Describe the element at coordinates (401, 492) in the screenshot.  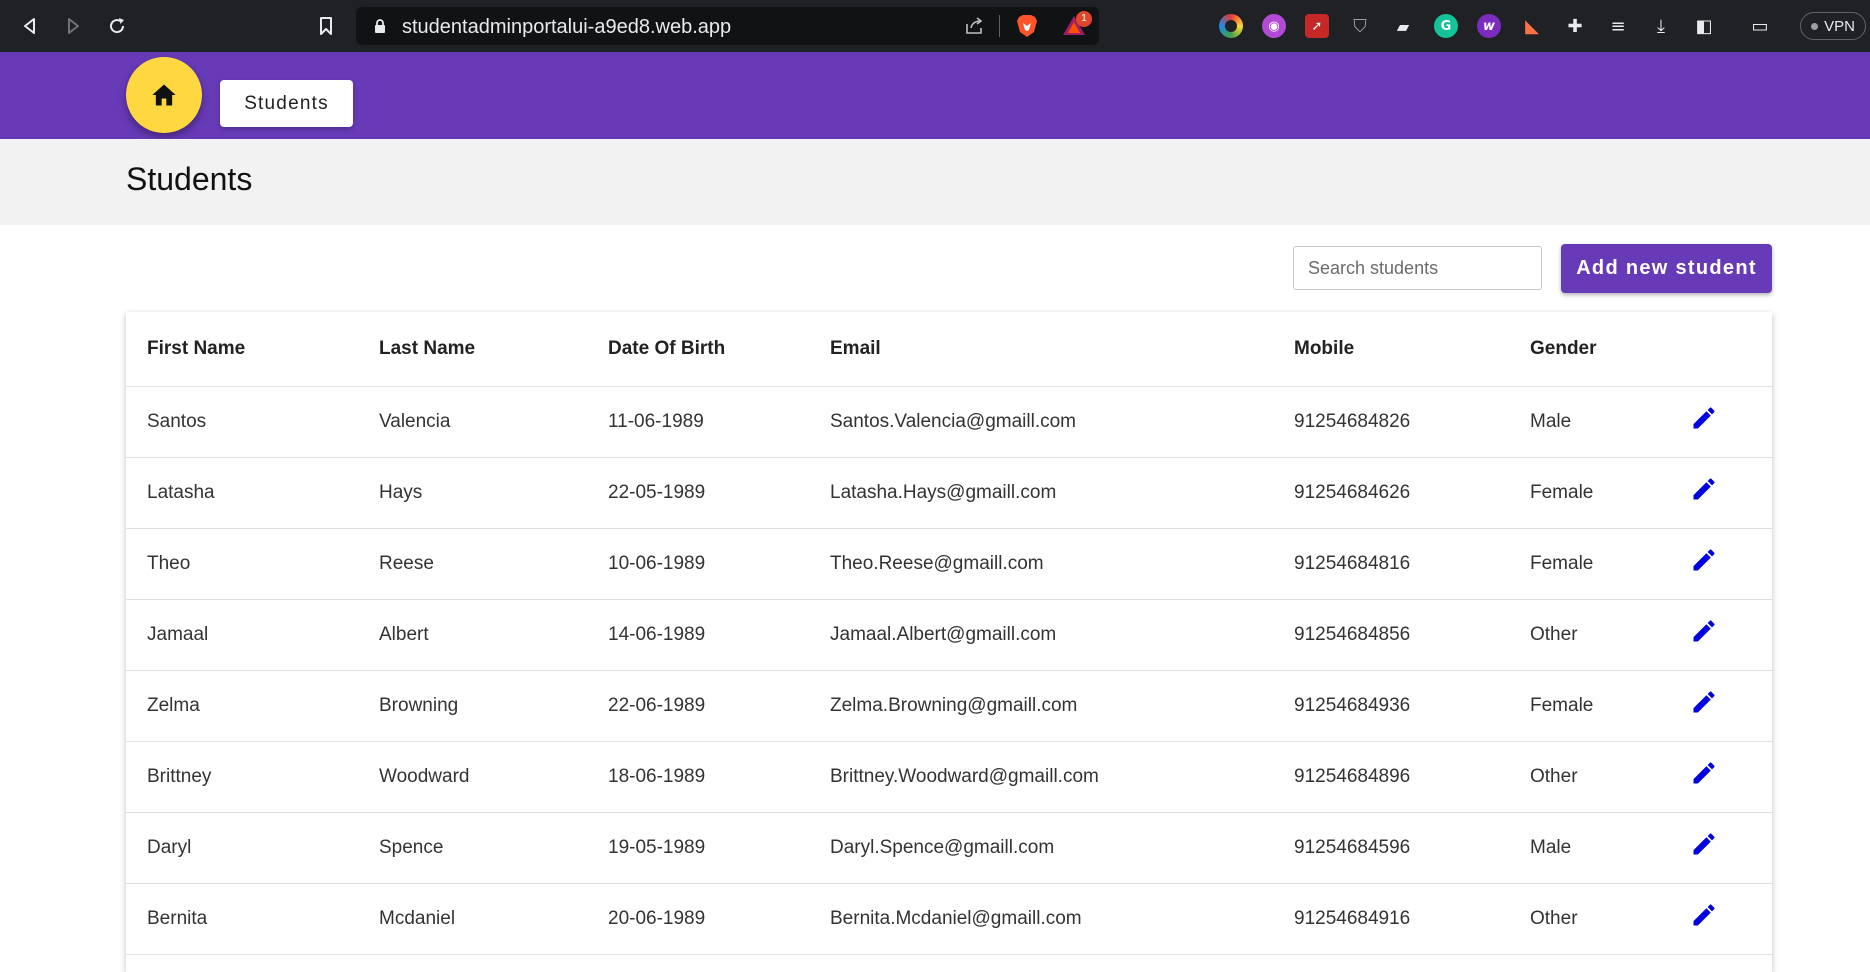
I see `cell-last-name: Hays` at that location.